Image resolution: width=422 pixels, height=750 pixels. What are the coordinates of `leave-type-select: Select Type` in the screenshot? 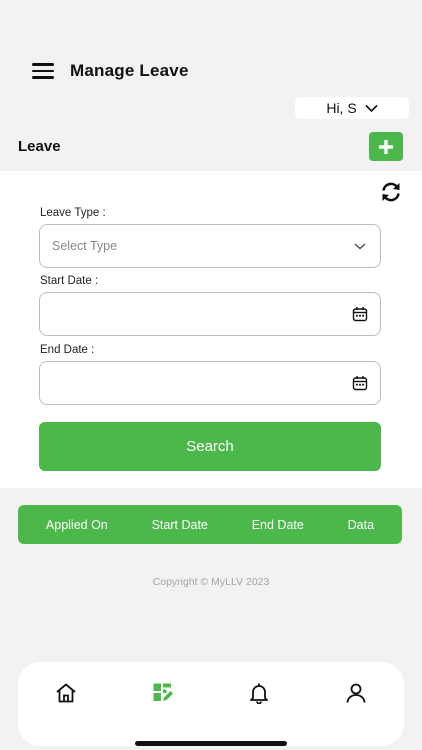 It's located at (210, 246).